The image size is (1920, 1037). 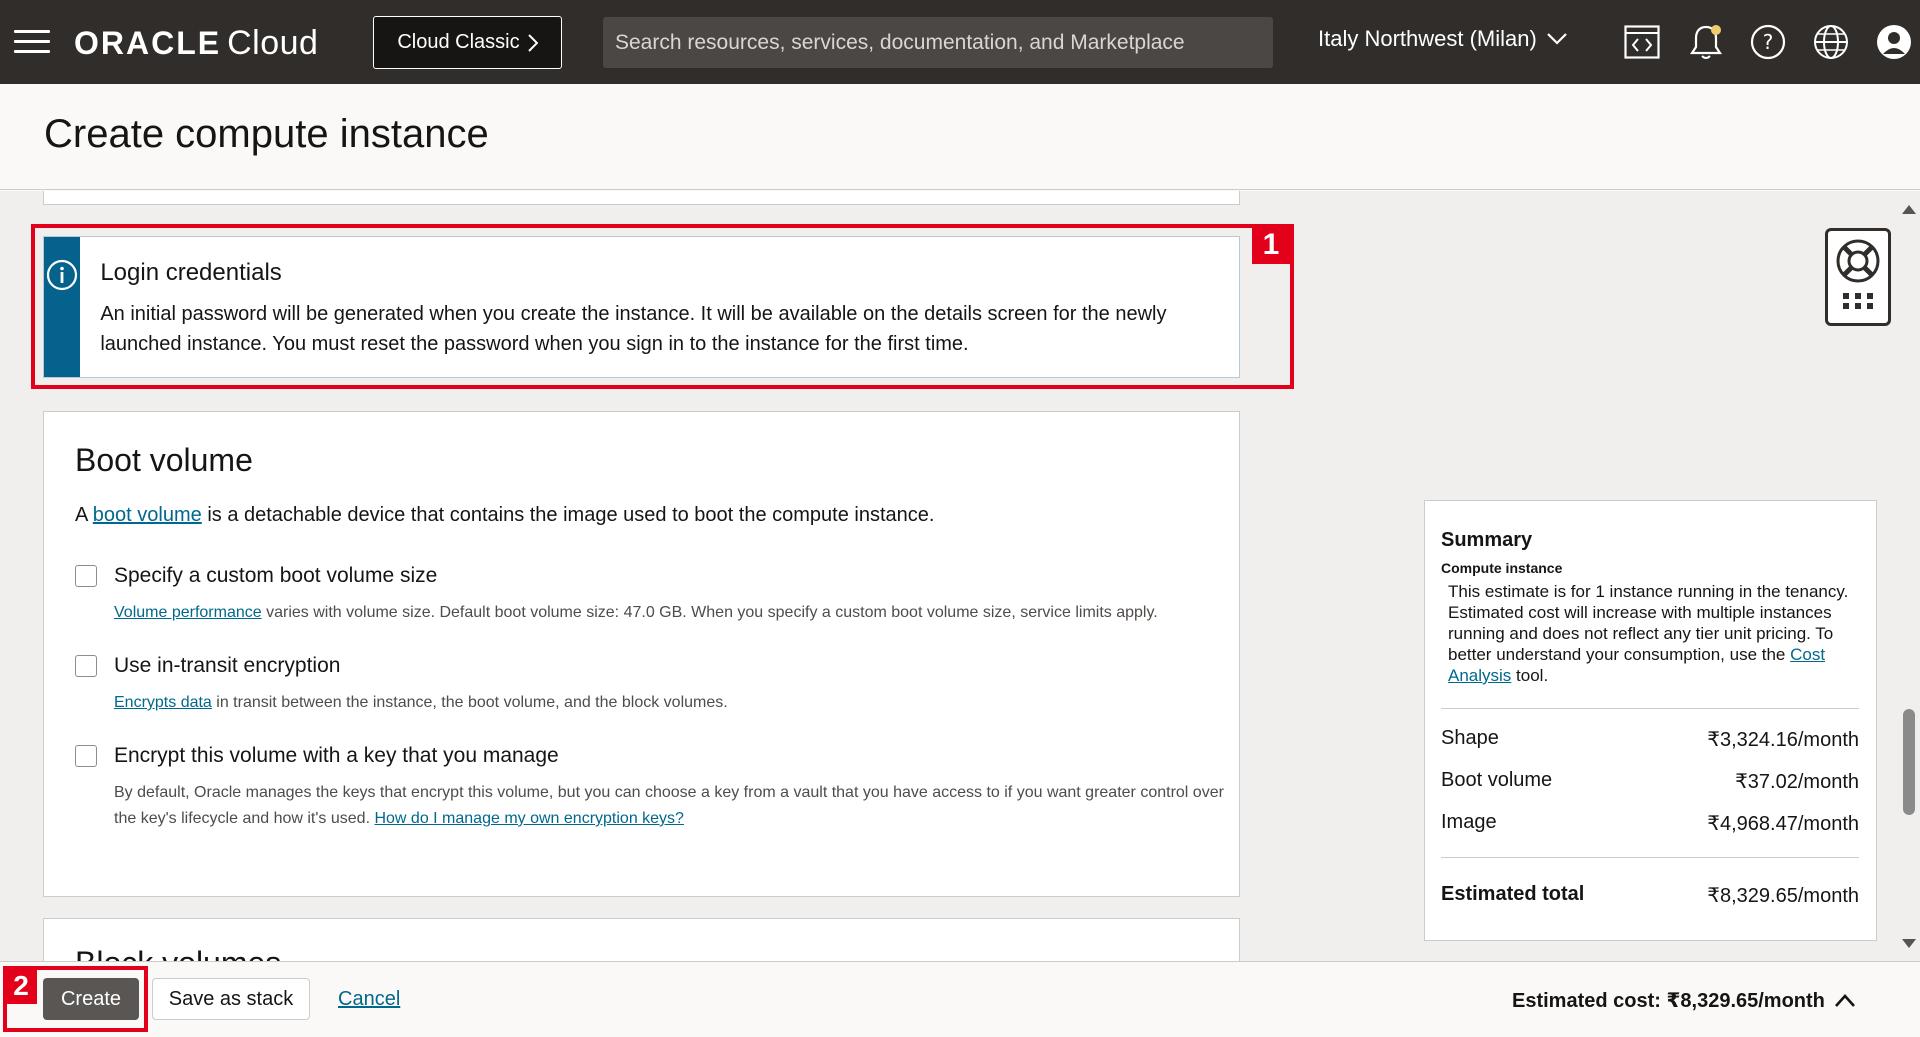 What do you see at coordinates (532, 42) in the screenshot?
I see `chevron-right-icon` at bounding box center [532, 42].